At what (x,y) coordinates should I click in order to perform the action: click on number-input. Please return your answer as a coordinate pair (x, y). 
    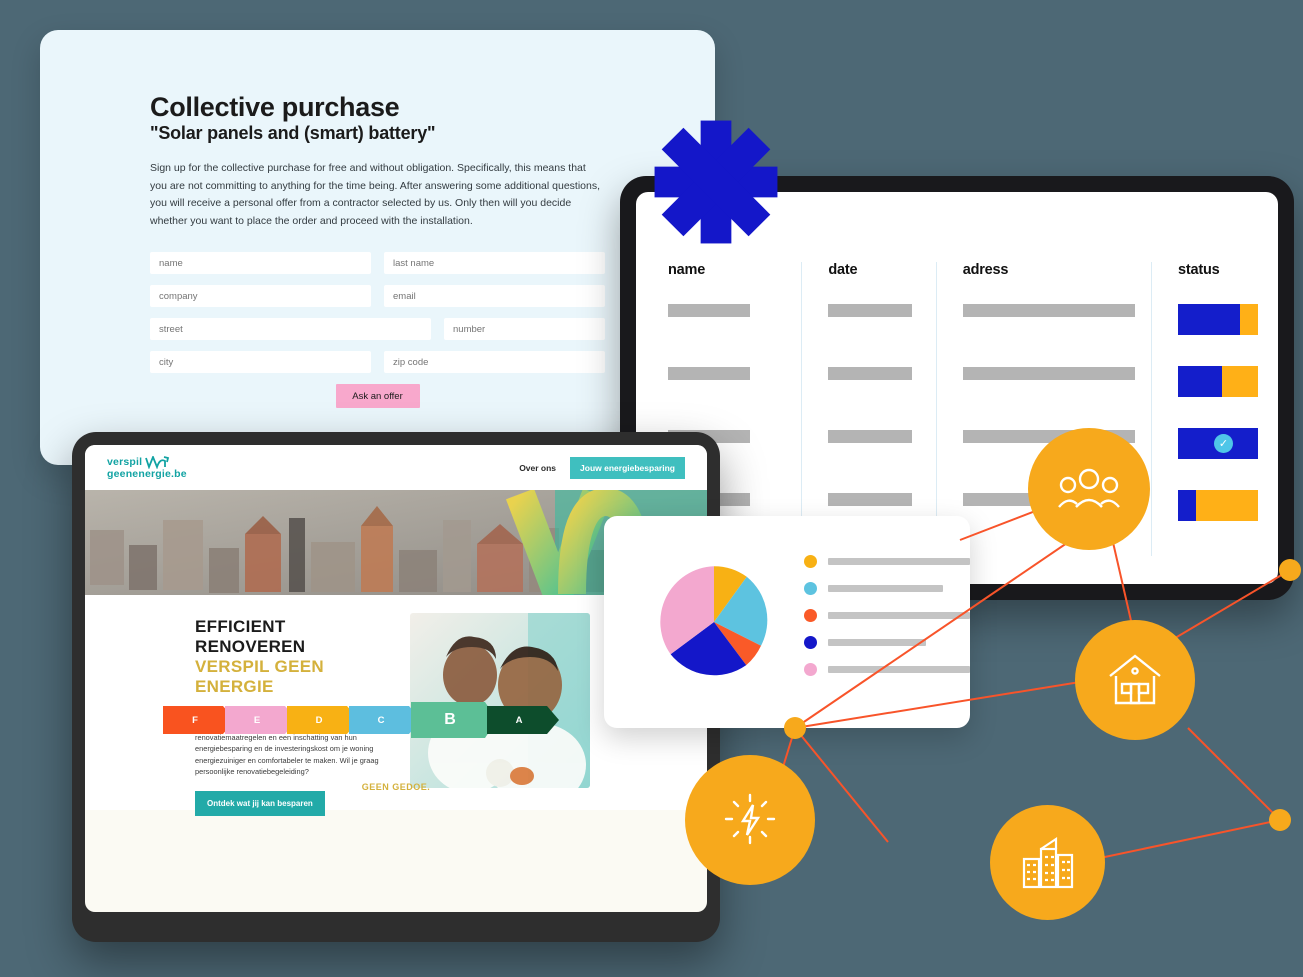
    Looking at the image, I should click on (524, 329).